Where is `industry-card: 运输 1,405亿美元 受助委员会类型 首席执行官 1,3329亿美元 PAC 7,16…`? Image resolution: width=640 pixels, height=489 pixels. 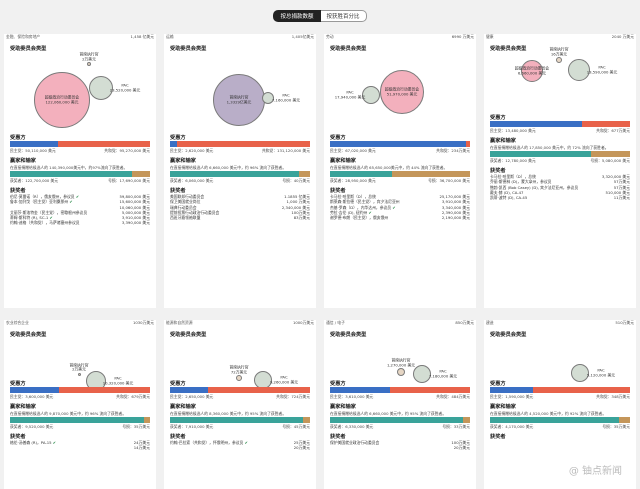
industry-card: 运输 1,405亿美元 受助委员会类型 首席执行官 1,3329亿美元 PAC 7,16… is located at coordinates (240, 171).